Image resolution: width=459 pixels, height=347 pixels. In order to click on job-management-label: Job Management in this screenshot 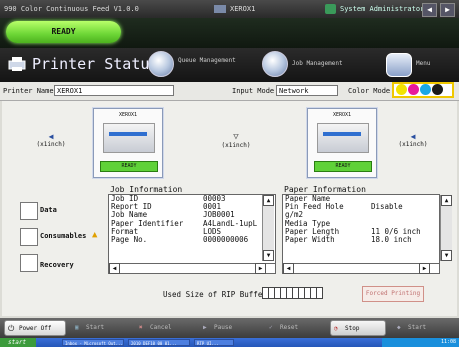, I will do `click(317, 63)`.